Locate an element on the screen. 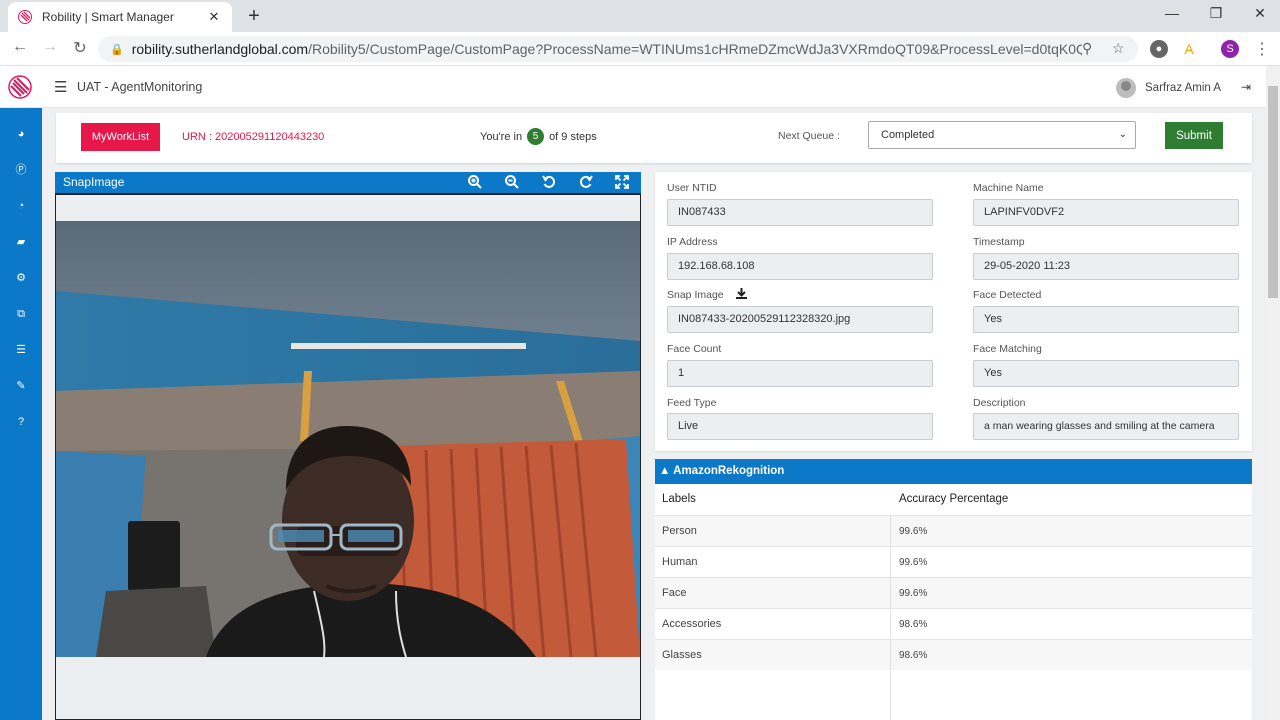  face-count-label: Face Count is located at coordinates (694, 349).